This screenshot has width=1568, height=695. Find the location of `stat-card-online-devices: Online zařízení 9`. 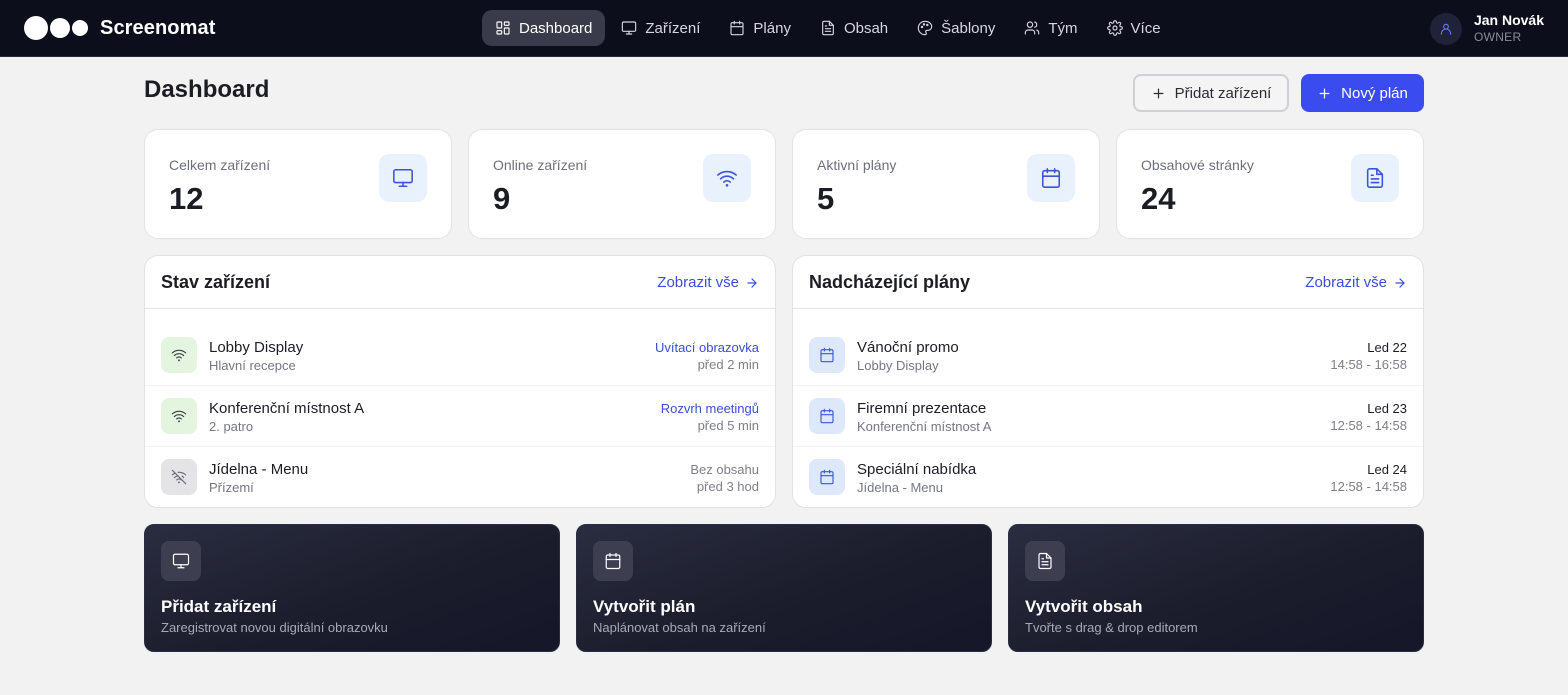

stat-card-online-devices: Online zařízení 9 is located at coordinates (622, 184).